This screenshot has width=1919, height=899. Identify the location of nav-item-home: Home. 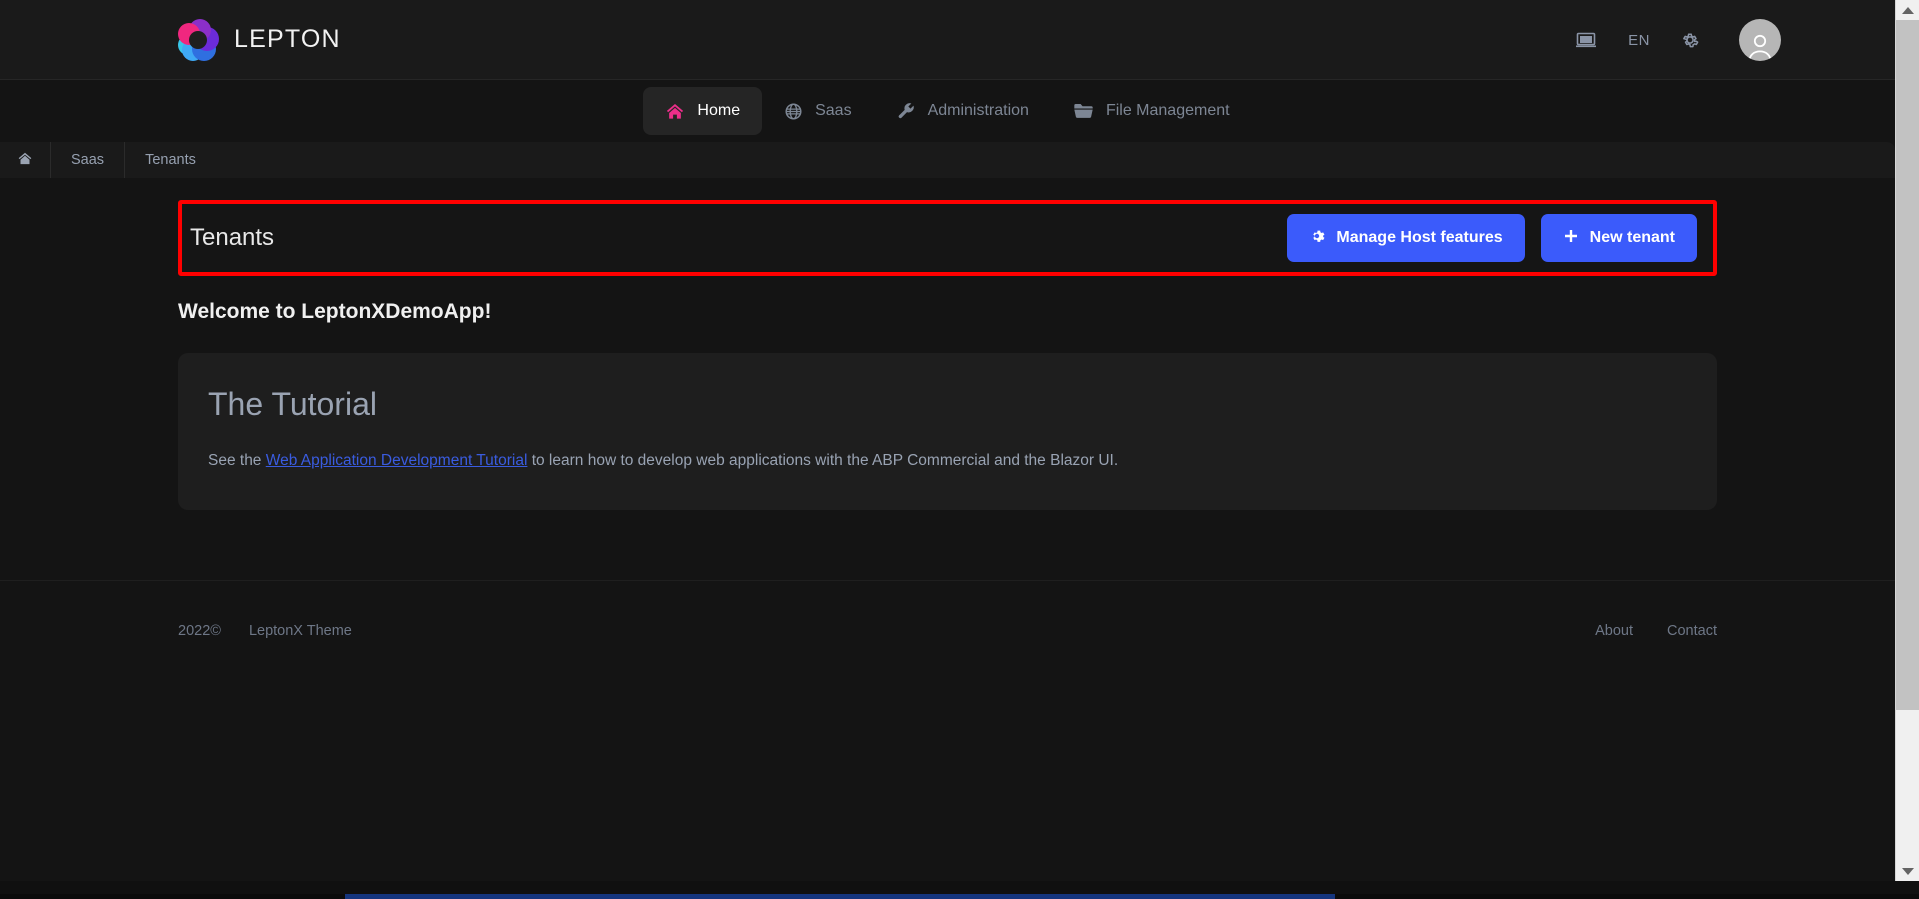
(703, 111).